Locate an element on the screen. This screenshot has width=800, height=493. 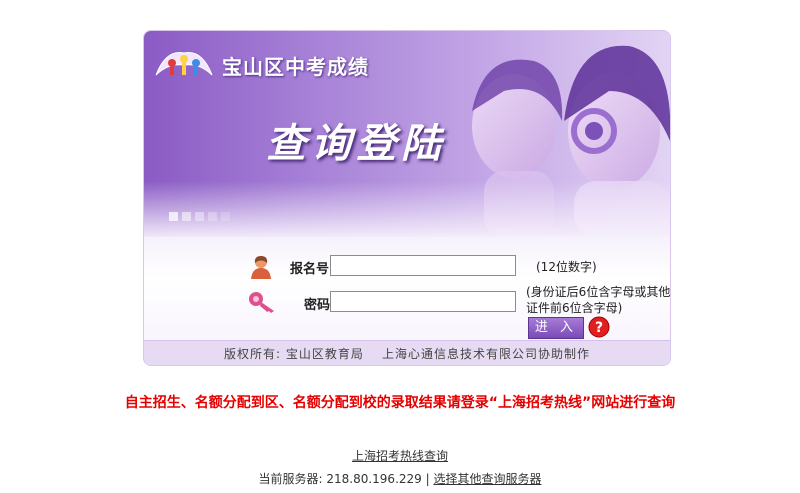
server-prefix: 当前服务器: is located at coordinates (290, 479).